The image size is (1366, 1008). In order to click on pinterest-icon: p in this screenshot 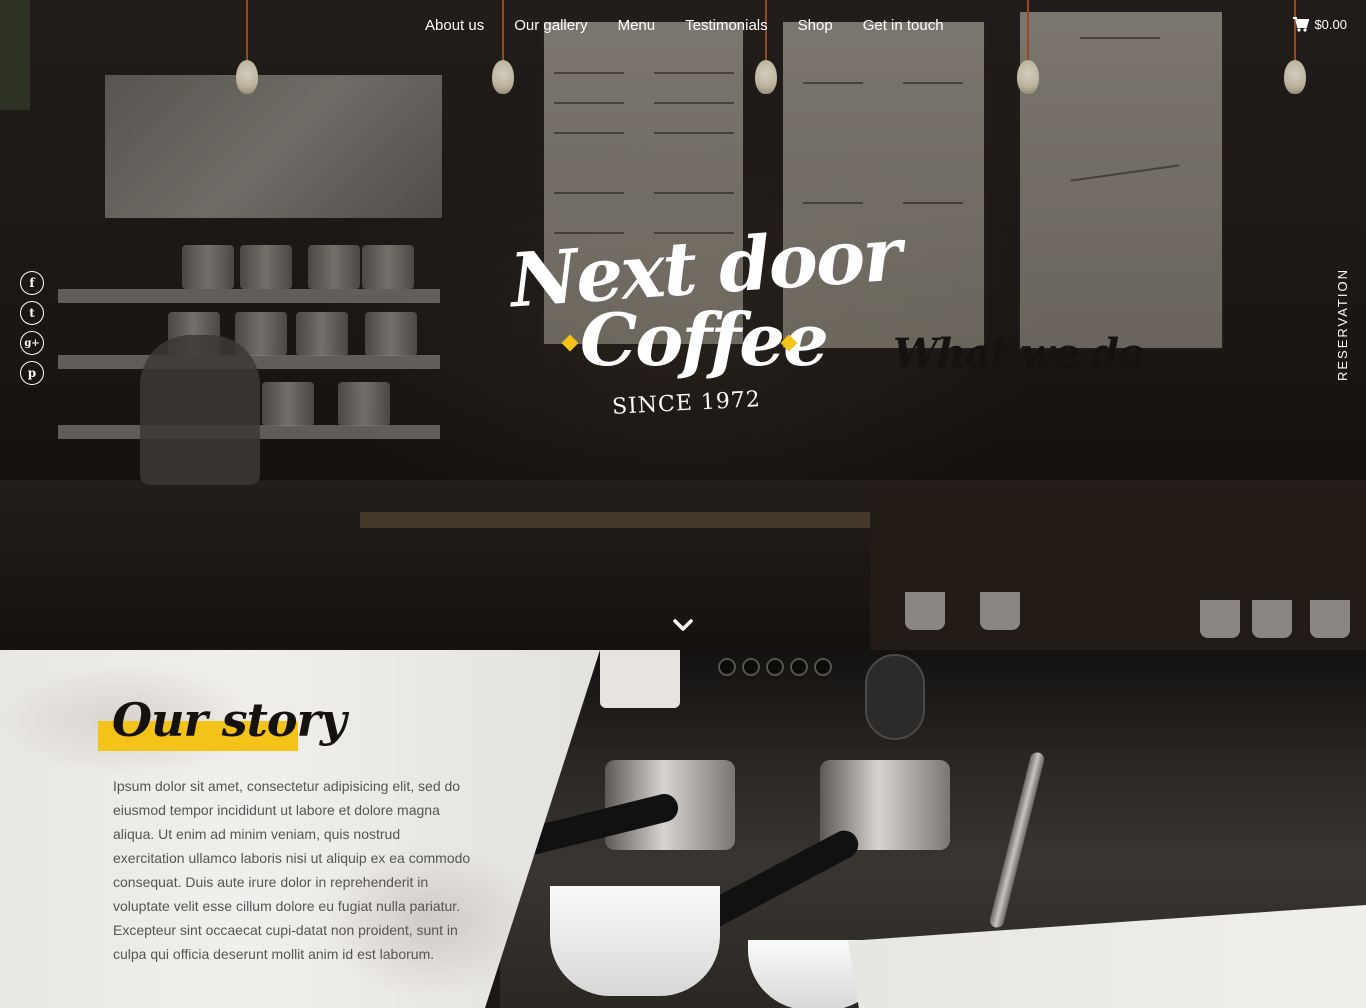, I will do `click(32, 373)`.